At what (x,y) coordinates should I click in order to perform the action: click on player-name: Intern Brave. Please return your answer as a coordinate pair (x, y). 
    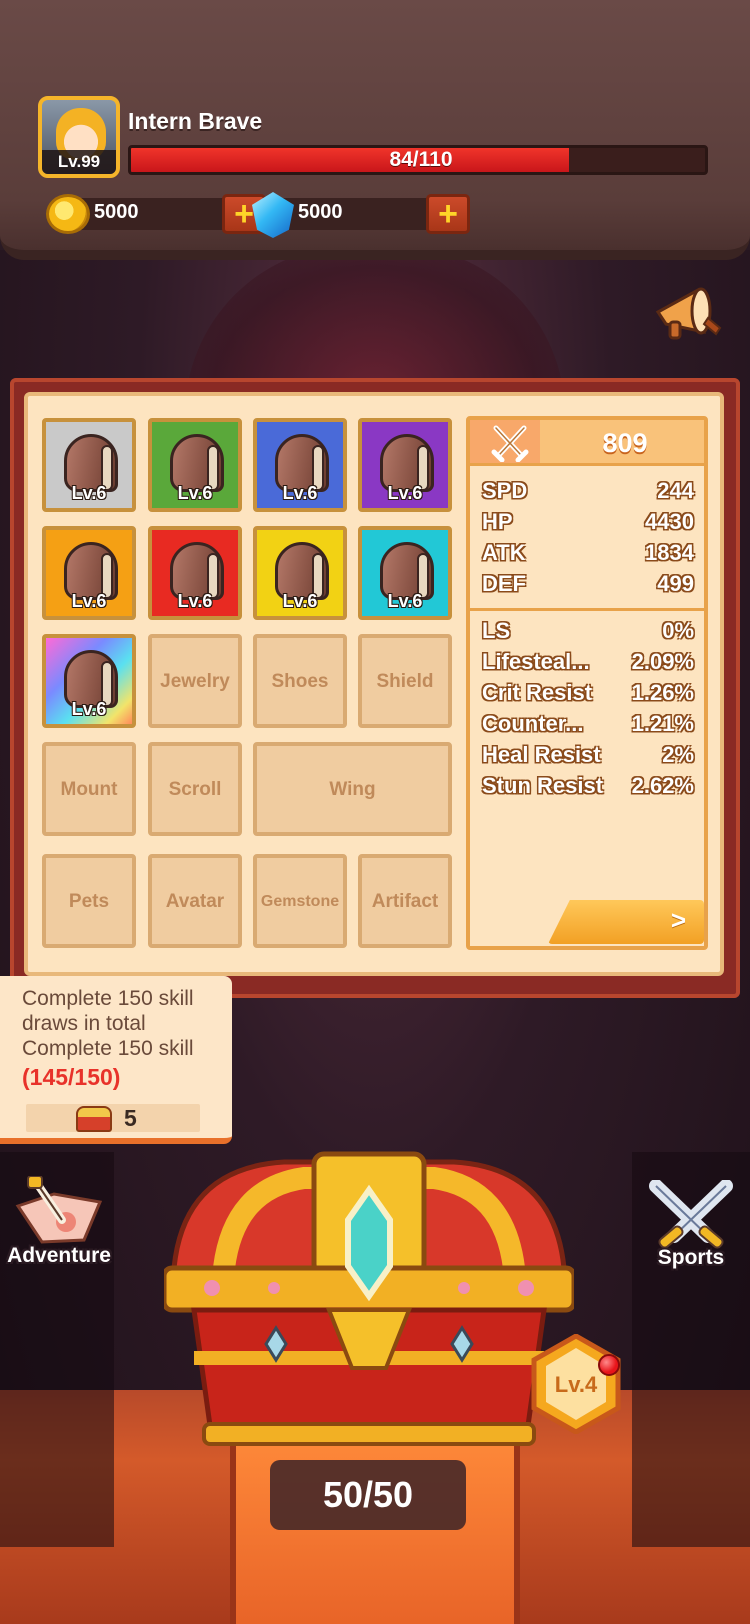
    Looking at the image, I should click on (195, 121).